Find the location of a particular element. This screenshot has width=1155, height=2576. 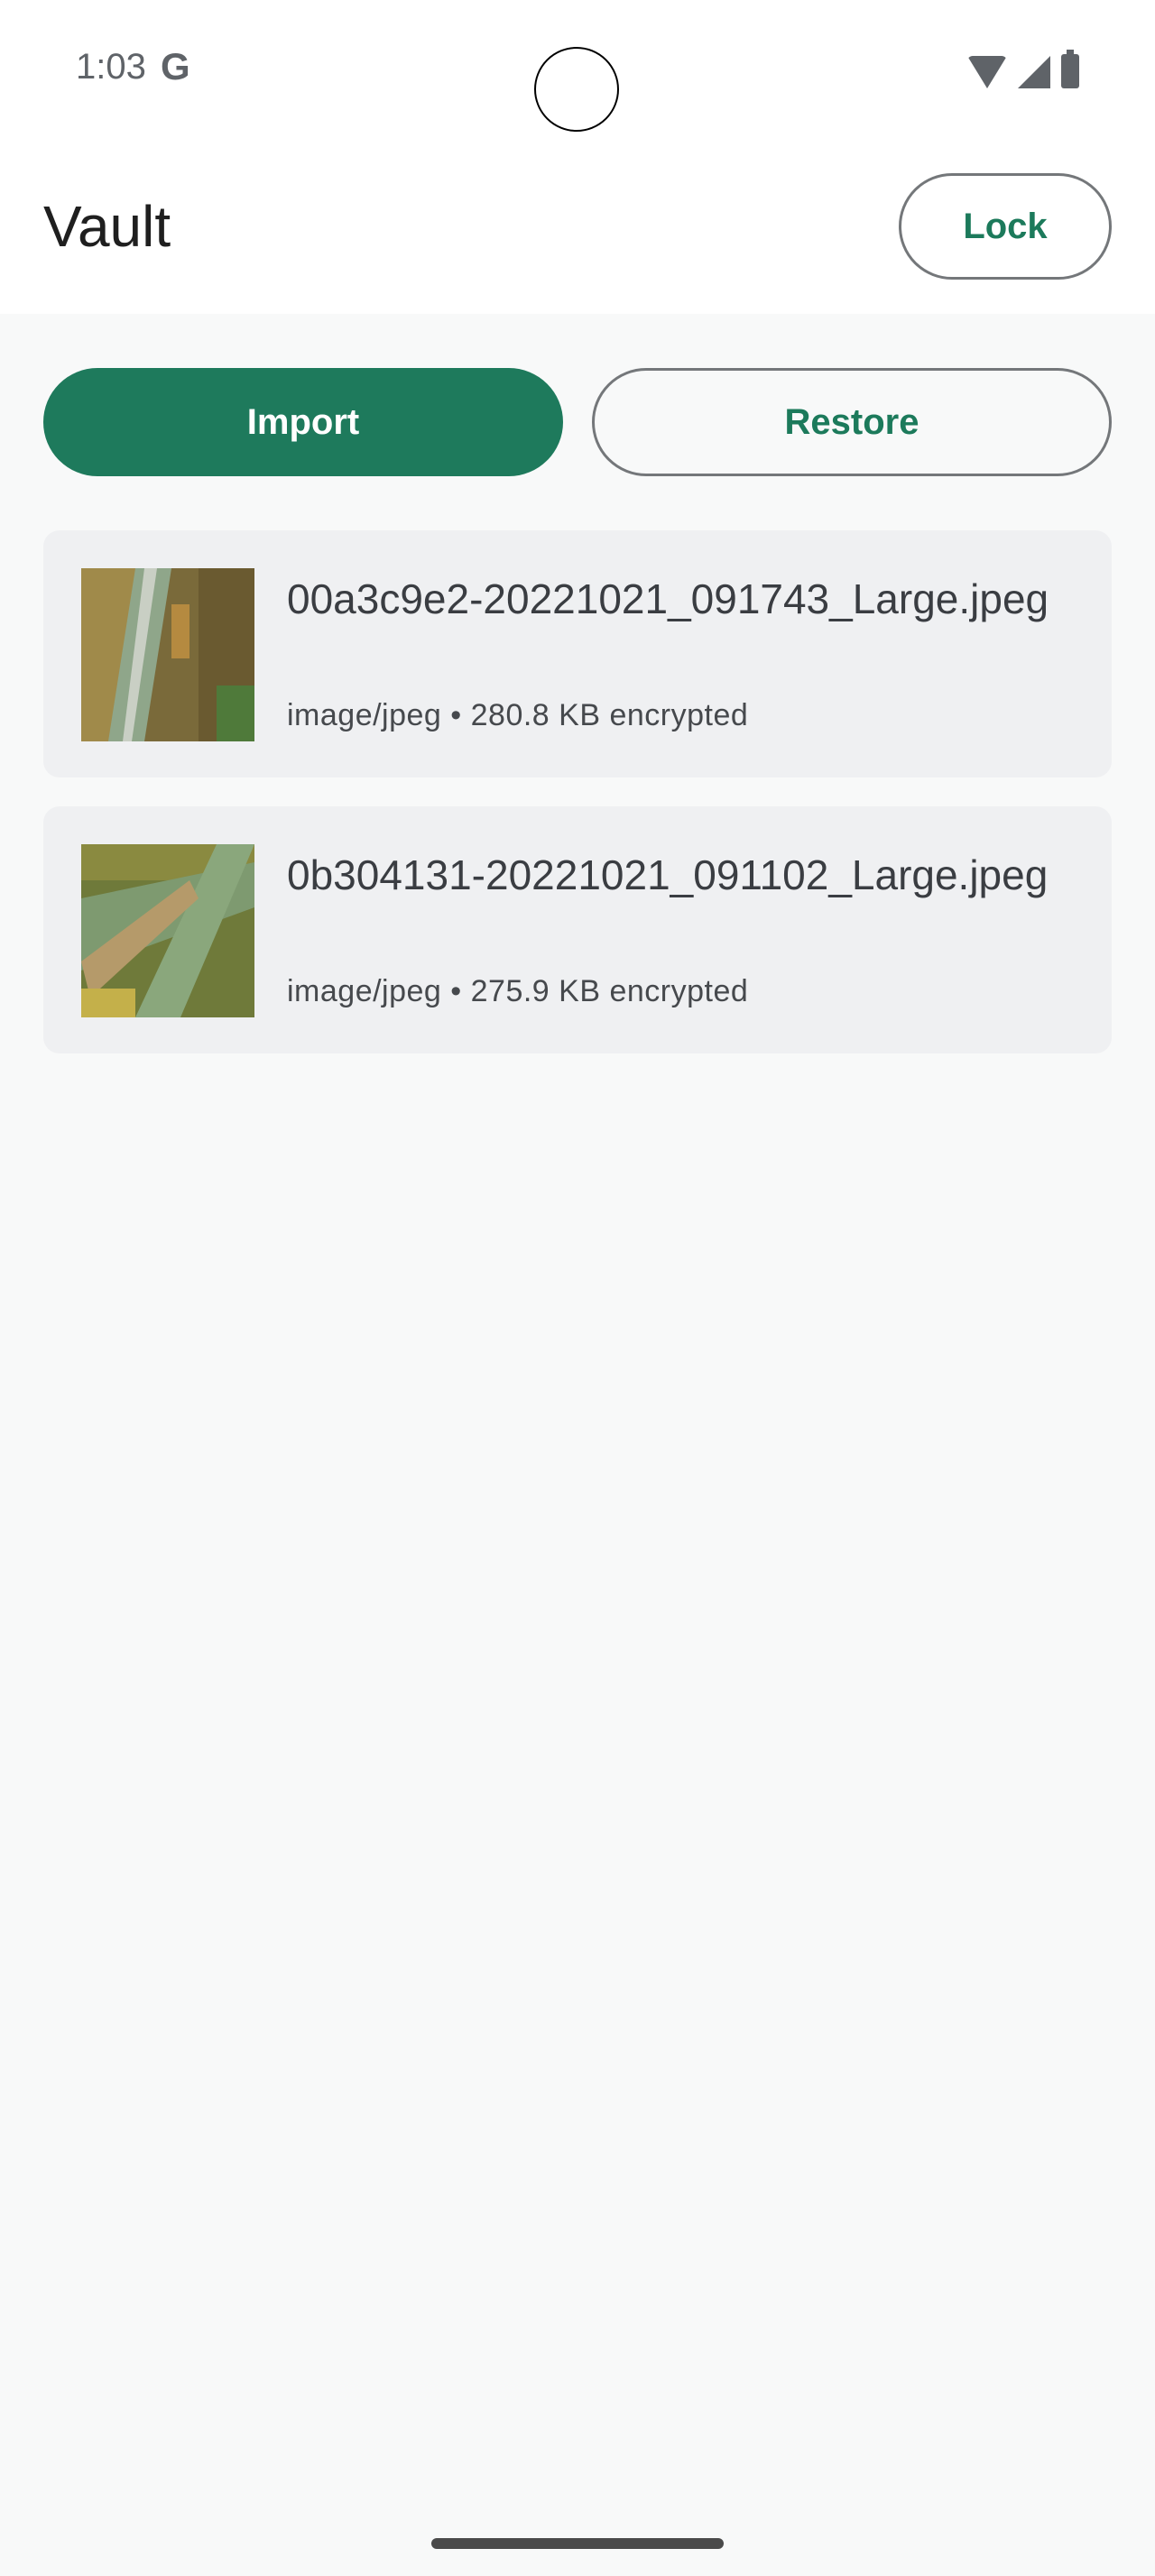

restore-button: Restore is located at coordinates (852, 422).